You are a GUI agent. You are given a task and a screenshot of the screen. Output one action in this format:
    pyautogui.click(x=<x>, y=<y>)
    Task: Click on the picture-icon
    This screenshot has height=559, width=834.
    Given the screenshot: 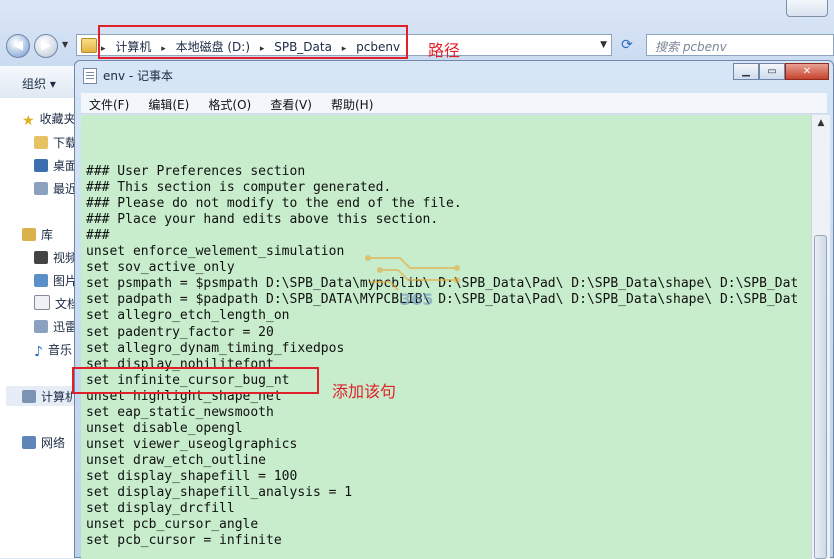 What is the action you would take?
    pyautogui.click(x=41, y=280)
    